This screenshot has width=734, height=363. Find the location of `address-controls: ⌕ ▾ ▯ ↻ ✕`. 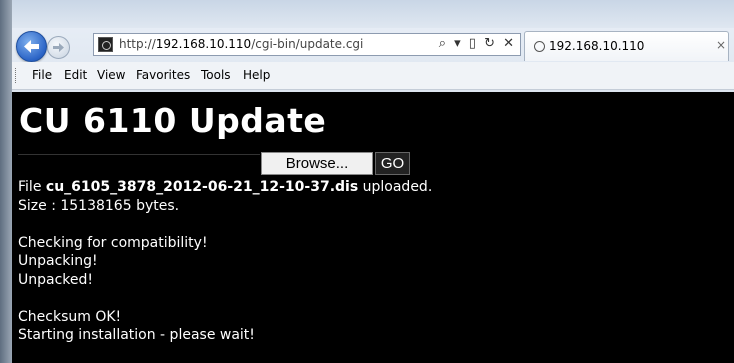

address-controls: ⌕ ▾ ▯ ↻ ✕ is located at coordinates (477, 43).